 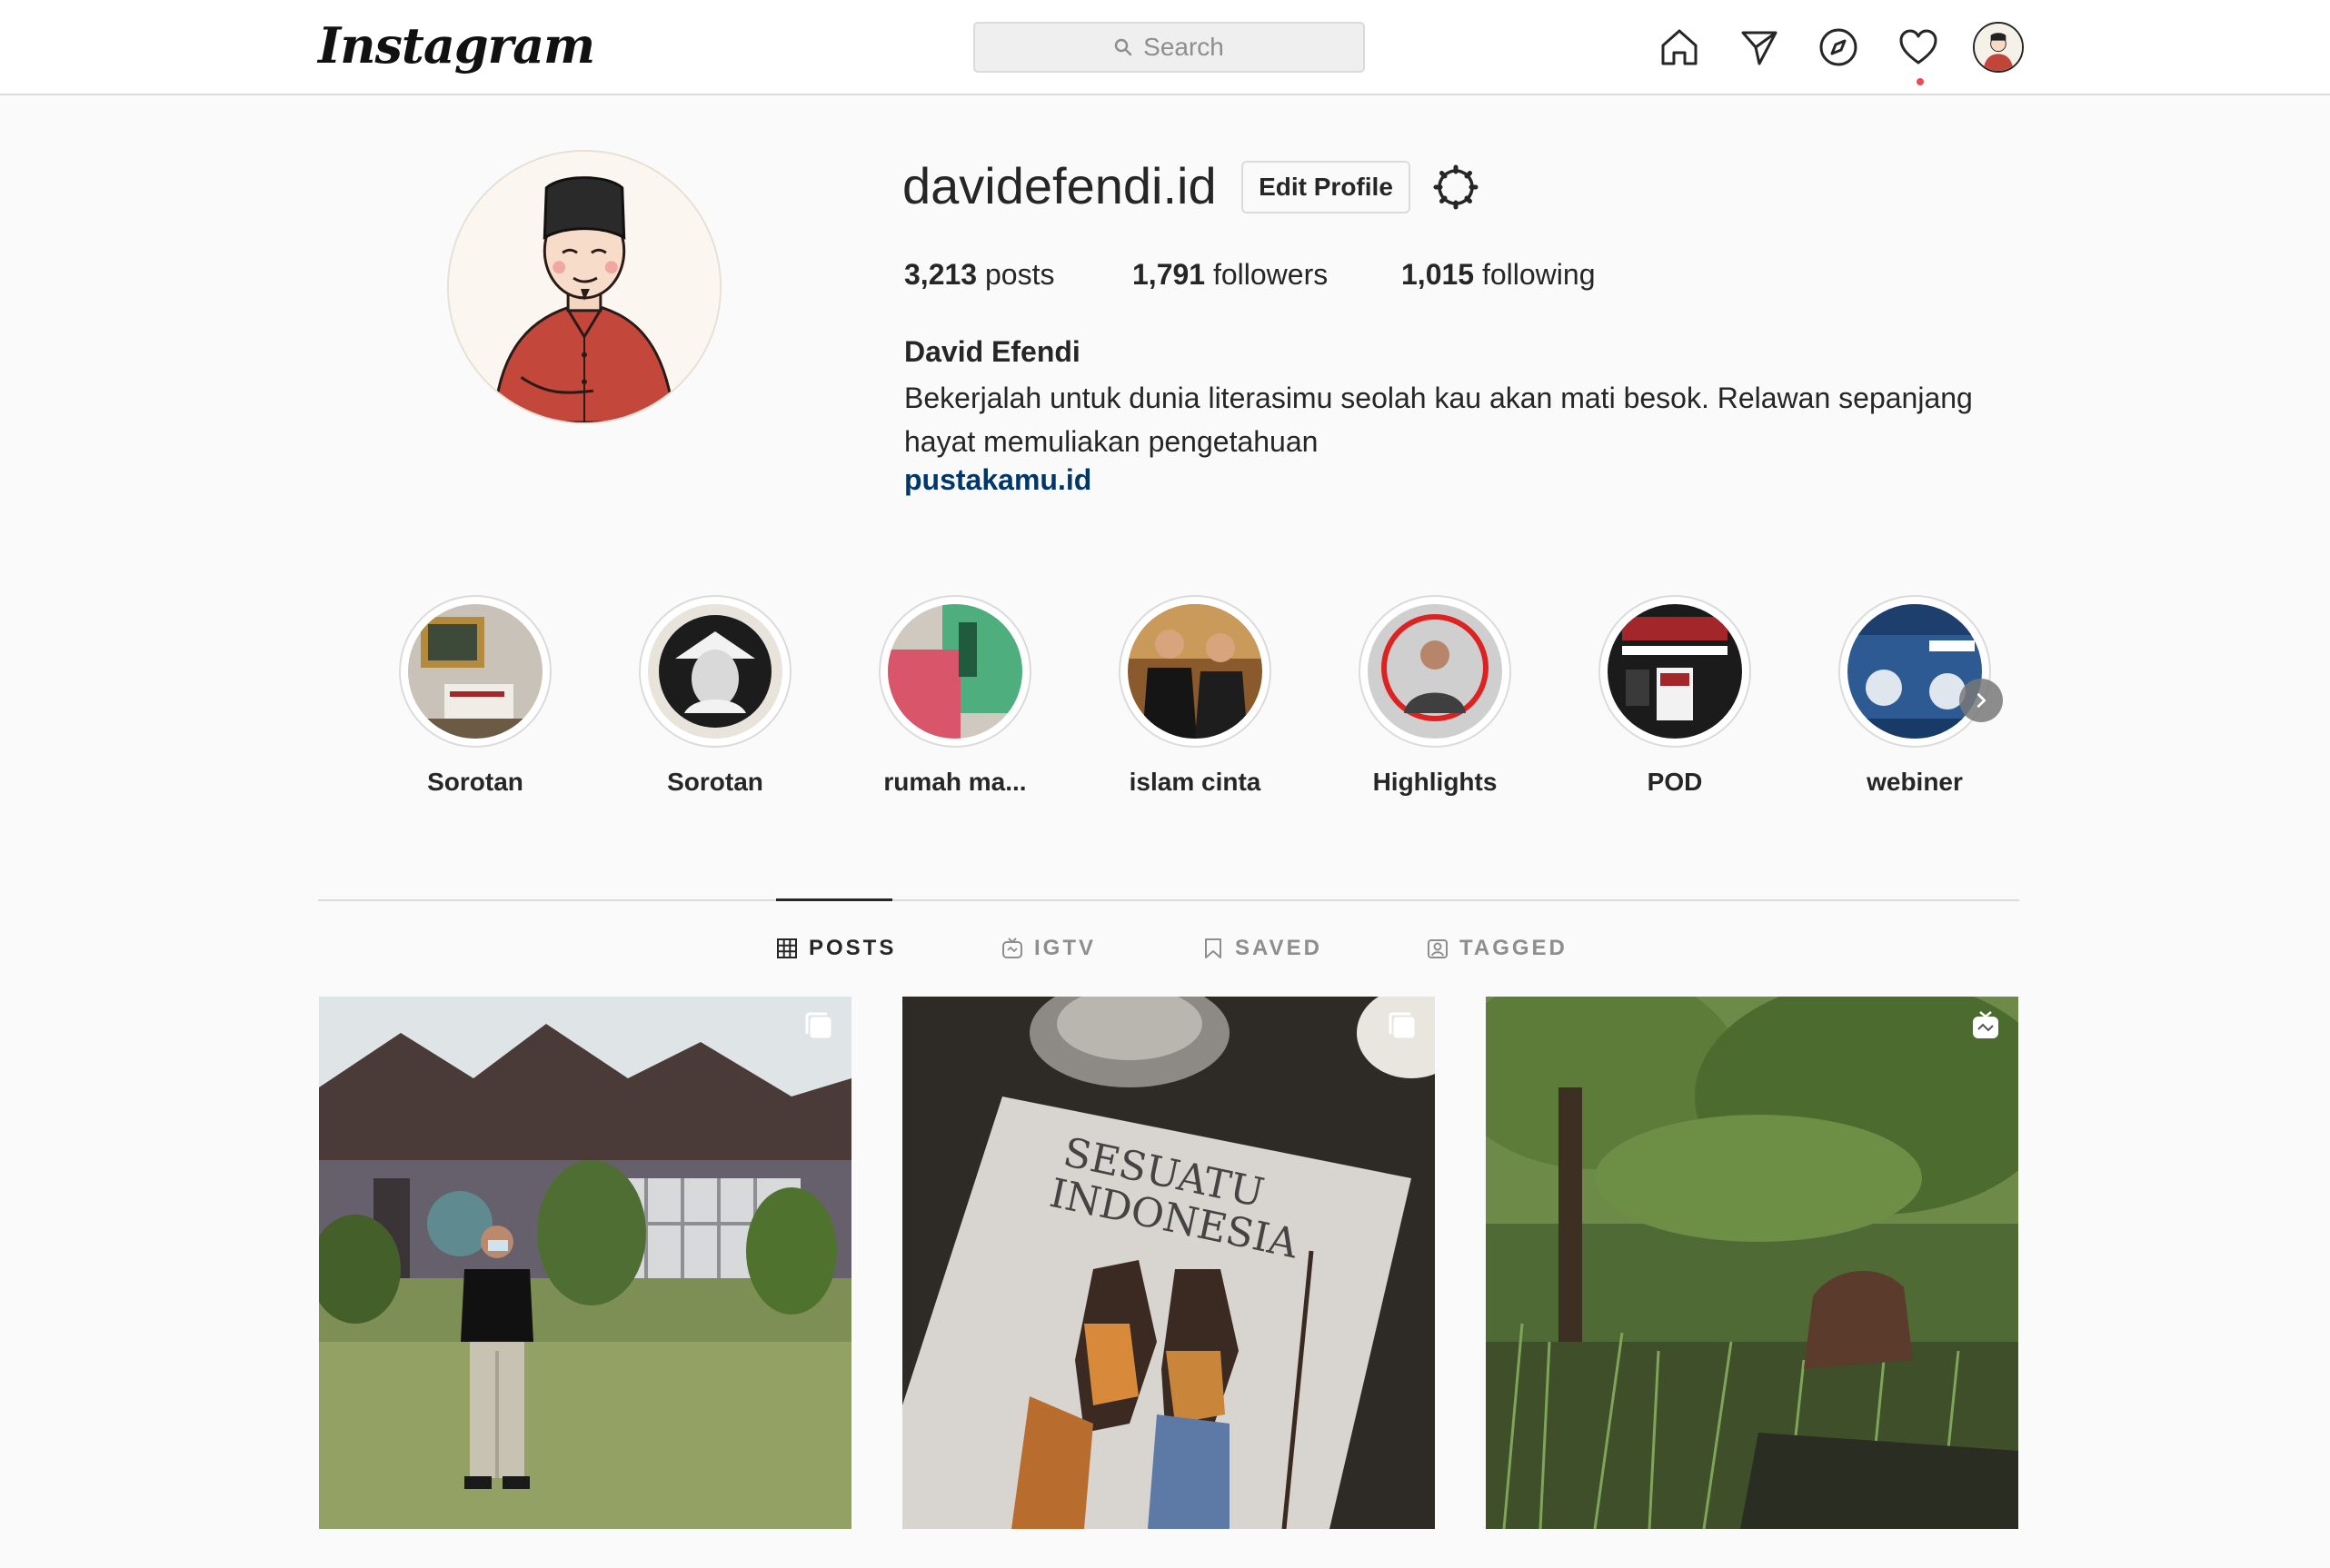 I want to click on tab-saved-label: SAVED, so click(x=1278, y=948).